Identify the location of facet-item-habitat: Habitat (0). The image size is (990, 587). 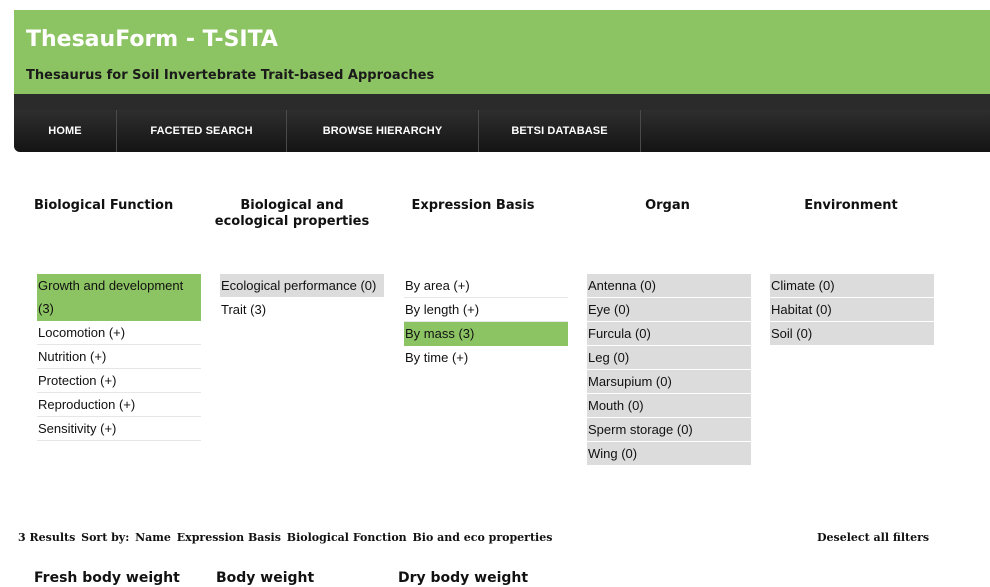
(852, 310).